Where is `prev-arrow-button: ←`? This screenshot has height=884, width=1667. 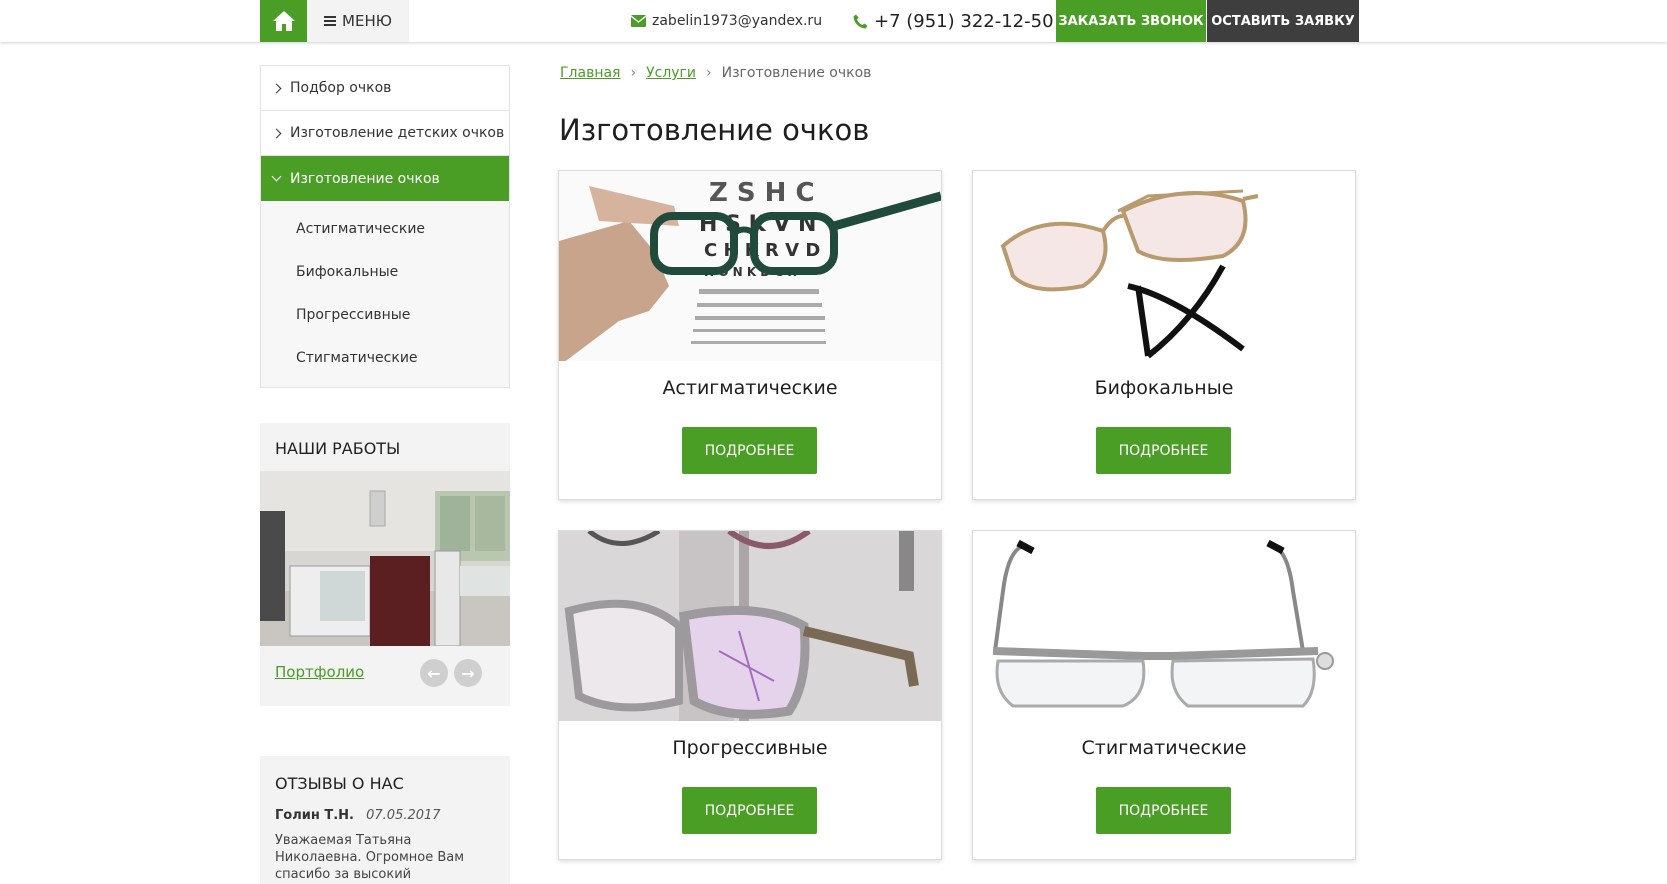
prev-arrow-button: ← is located at coordinates (434, 673).